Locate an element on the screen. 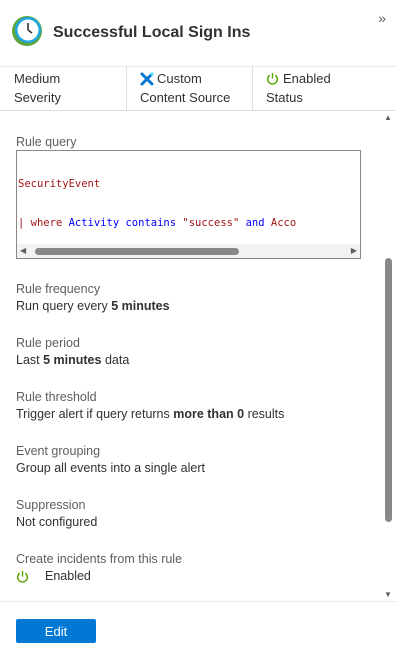 The image size is (396, 658). query-string: "success" is located at coordinates (211, 223).